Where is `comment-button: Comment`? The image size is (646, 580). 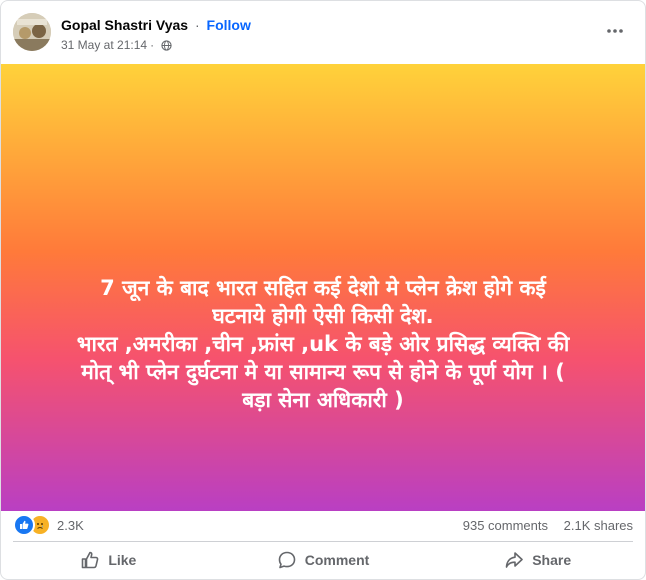
comment-button: Comment is located at coordinates (323, 560).